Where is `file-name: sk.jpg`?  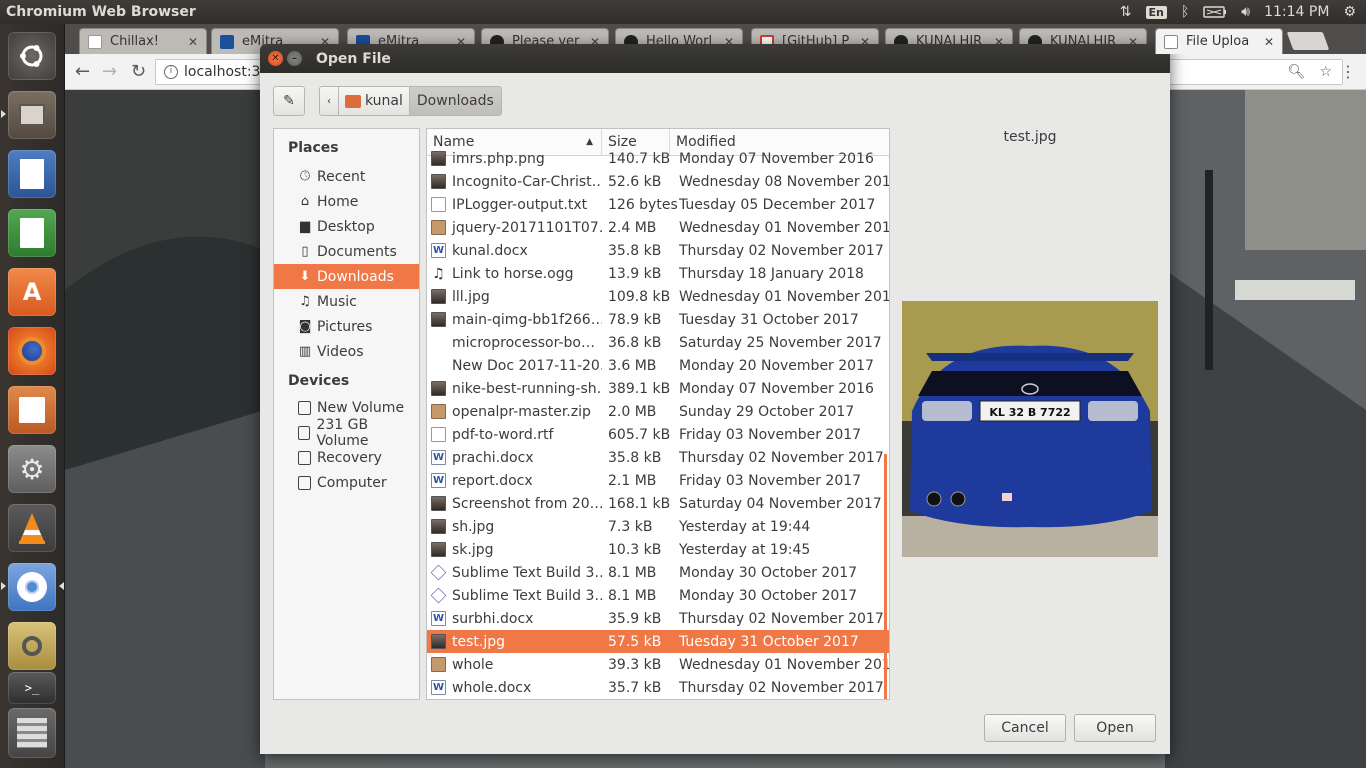
file-name: sk.jpg is located at coordinates (473, 549).